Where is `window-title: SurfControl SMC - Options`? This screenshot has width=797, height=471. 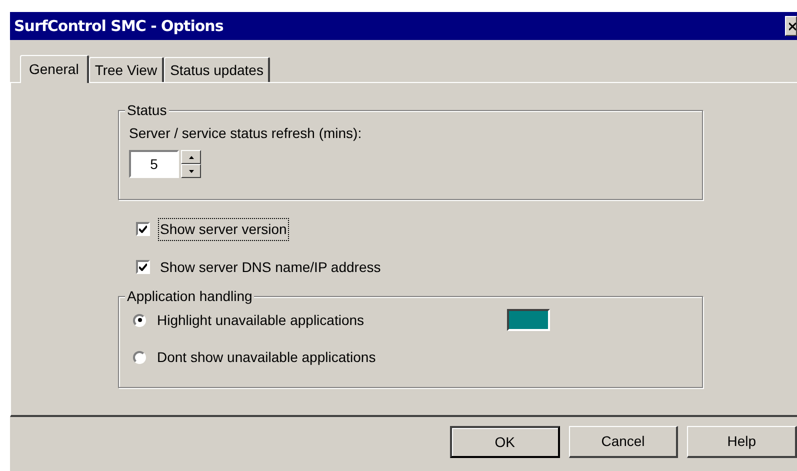 window-title: SurfControl SMC - Options is located at coordinates (119, 26).